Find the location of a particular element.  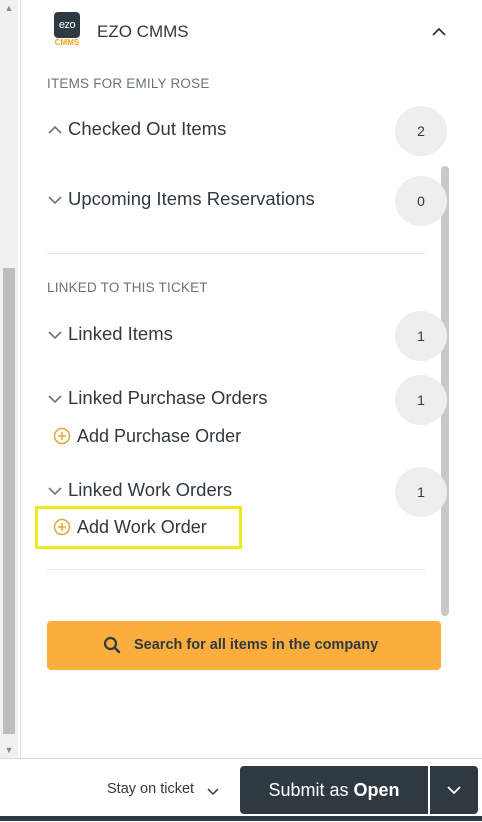

count-badge: 0 is located at coordinates (421, 201).